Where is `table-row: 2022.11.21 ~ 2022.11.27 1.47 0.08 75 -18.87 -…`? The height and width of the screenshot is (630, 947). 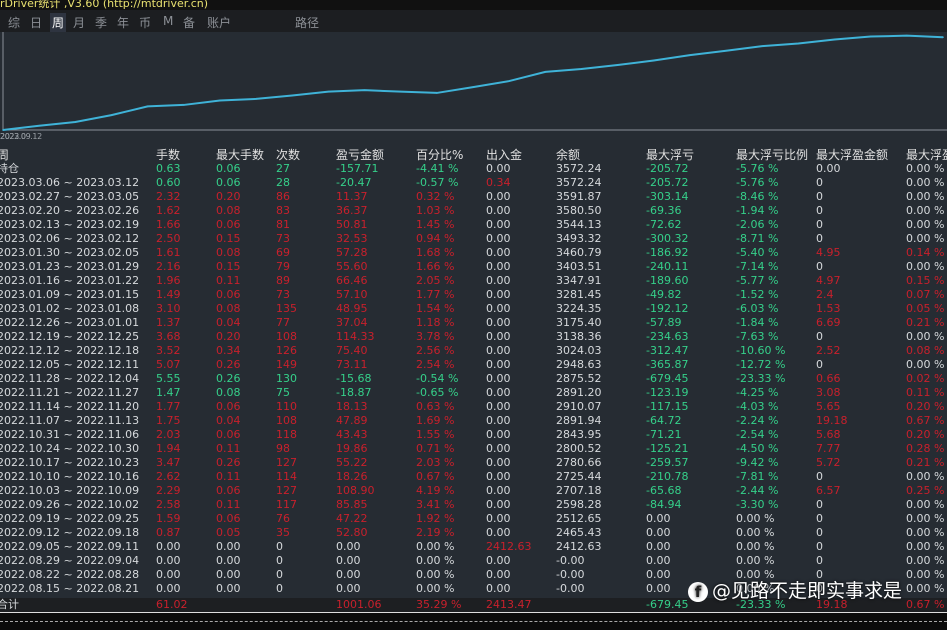
table-row: 2022.11.21 ~ 2022.11.27 1.47 0.08 75 -18.87 -… is located at coordinates (473, 393).